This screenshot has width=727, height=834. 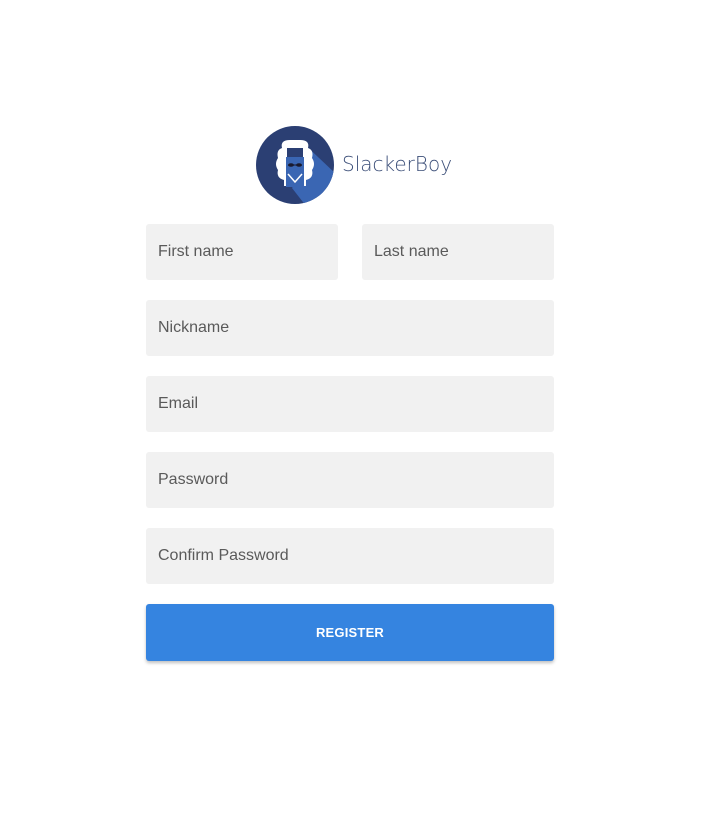 I want to click on first-name-input, so click(x=242, y=252).